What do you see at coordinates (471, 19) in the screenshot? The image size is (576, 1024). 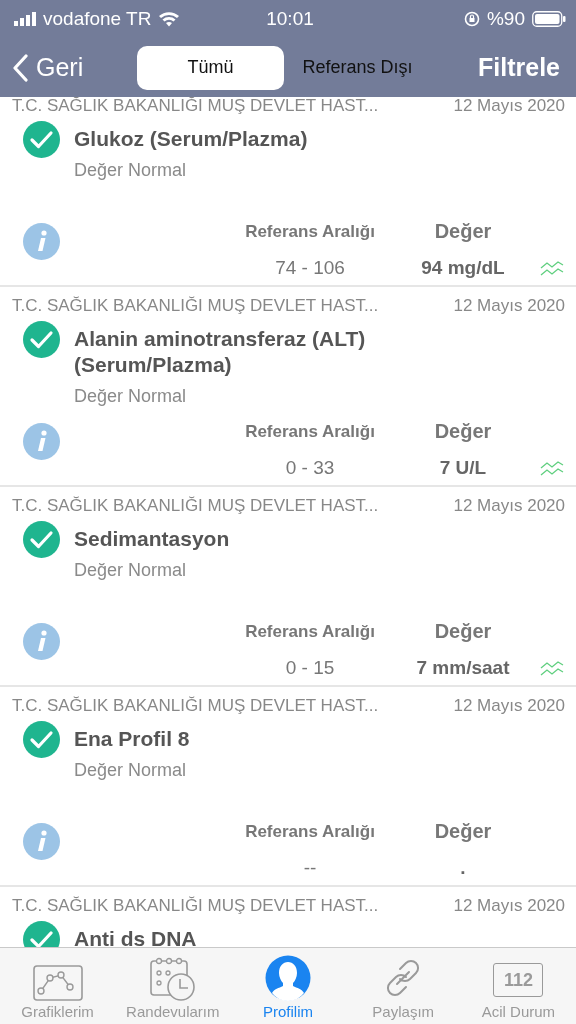 I see `rotation-lock-icon` at bounding box center [471, 19].